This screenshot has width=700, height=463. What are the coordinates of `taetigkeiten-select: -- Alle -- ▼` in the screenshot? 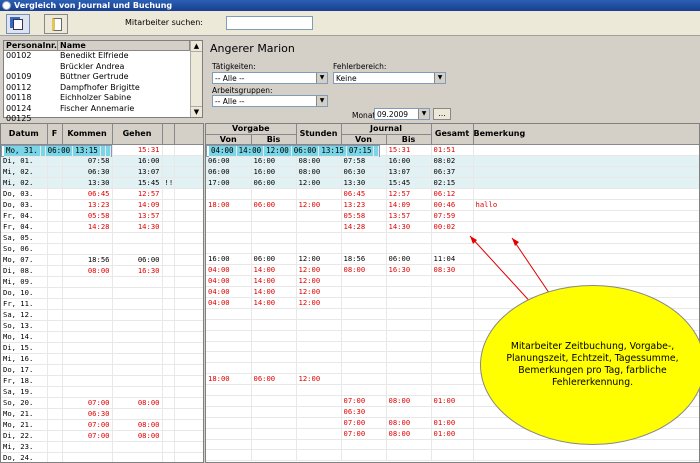 It's located at (270, 78).